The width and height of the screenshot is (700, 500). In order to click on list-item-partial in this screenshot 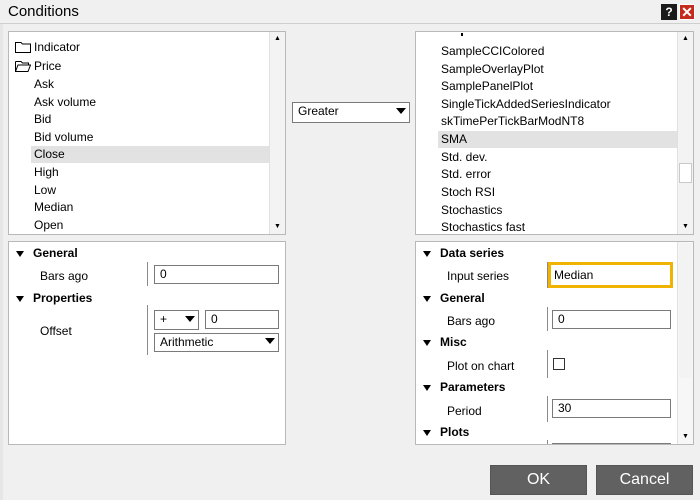, I will do `click(462, 34)`.